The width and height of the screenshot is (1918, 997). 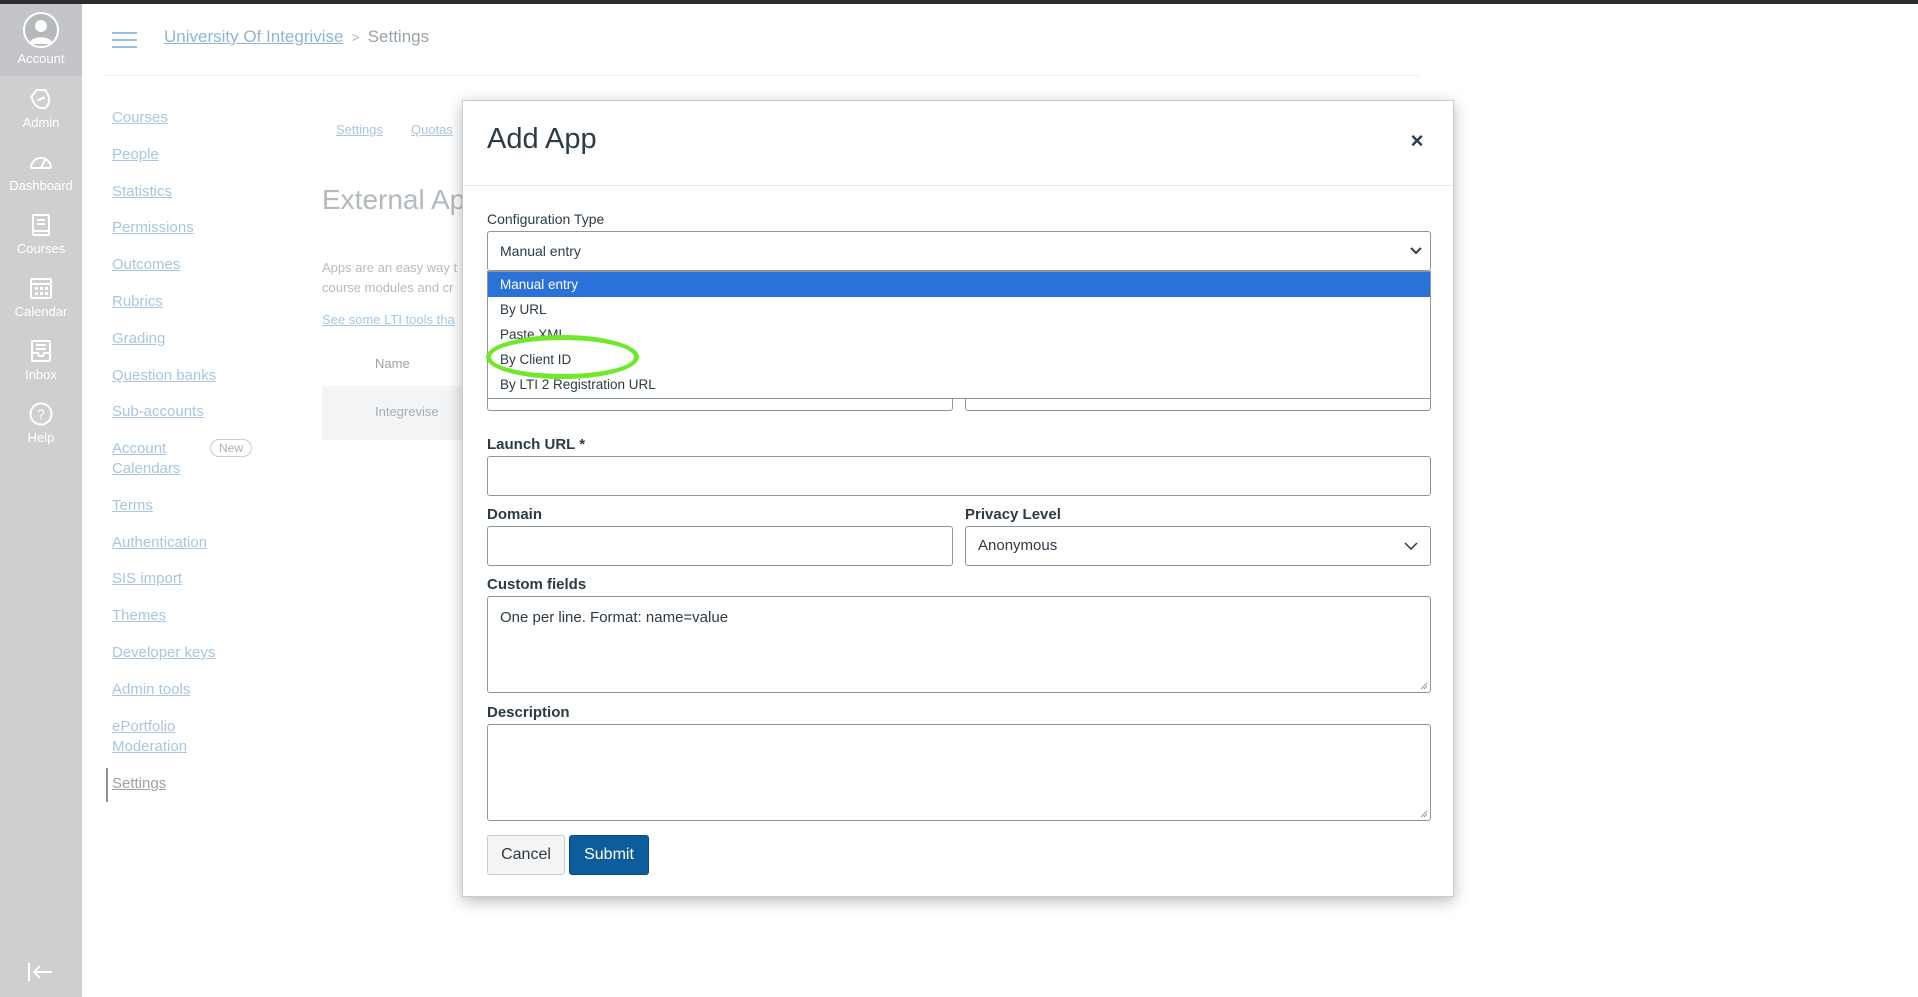 I want to click on table-row: Integrevise, so click(x=392, y=413).